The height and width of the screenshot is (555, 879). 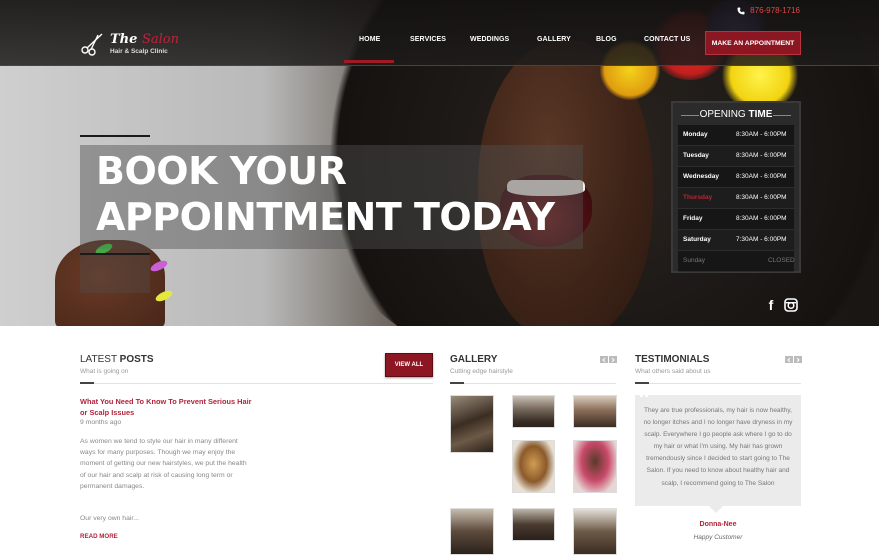 I want to click on hours-day: Sunday, so click(x=694, y=260).